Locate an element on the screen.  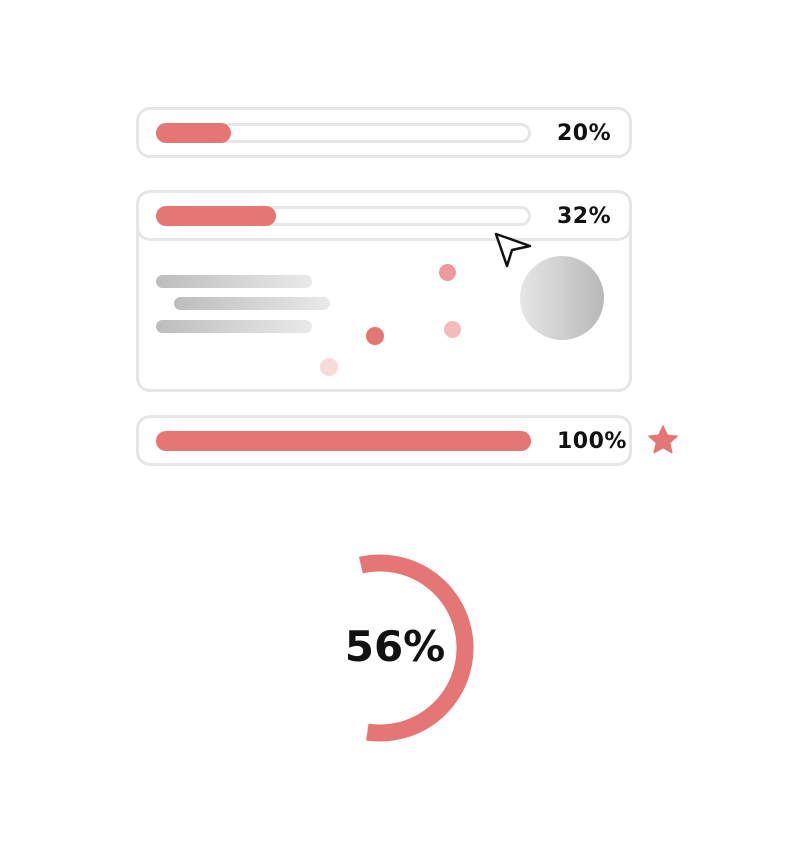
progress-ring-label: 56% is located at coordinates (395, 646).